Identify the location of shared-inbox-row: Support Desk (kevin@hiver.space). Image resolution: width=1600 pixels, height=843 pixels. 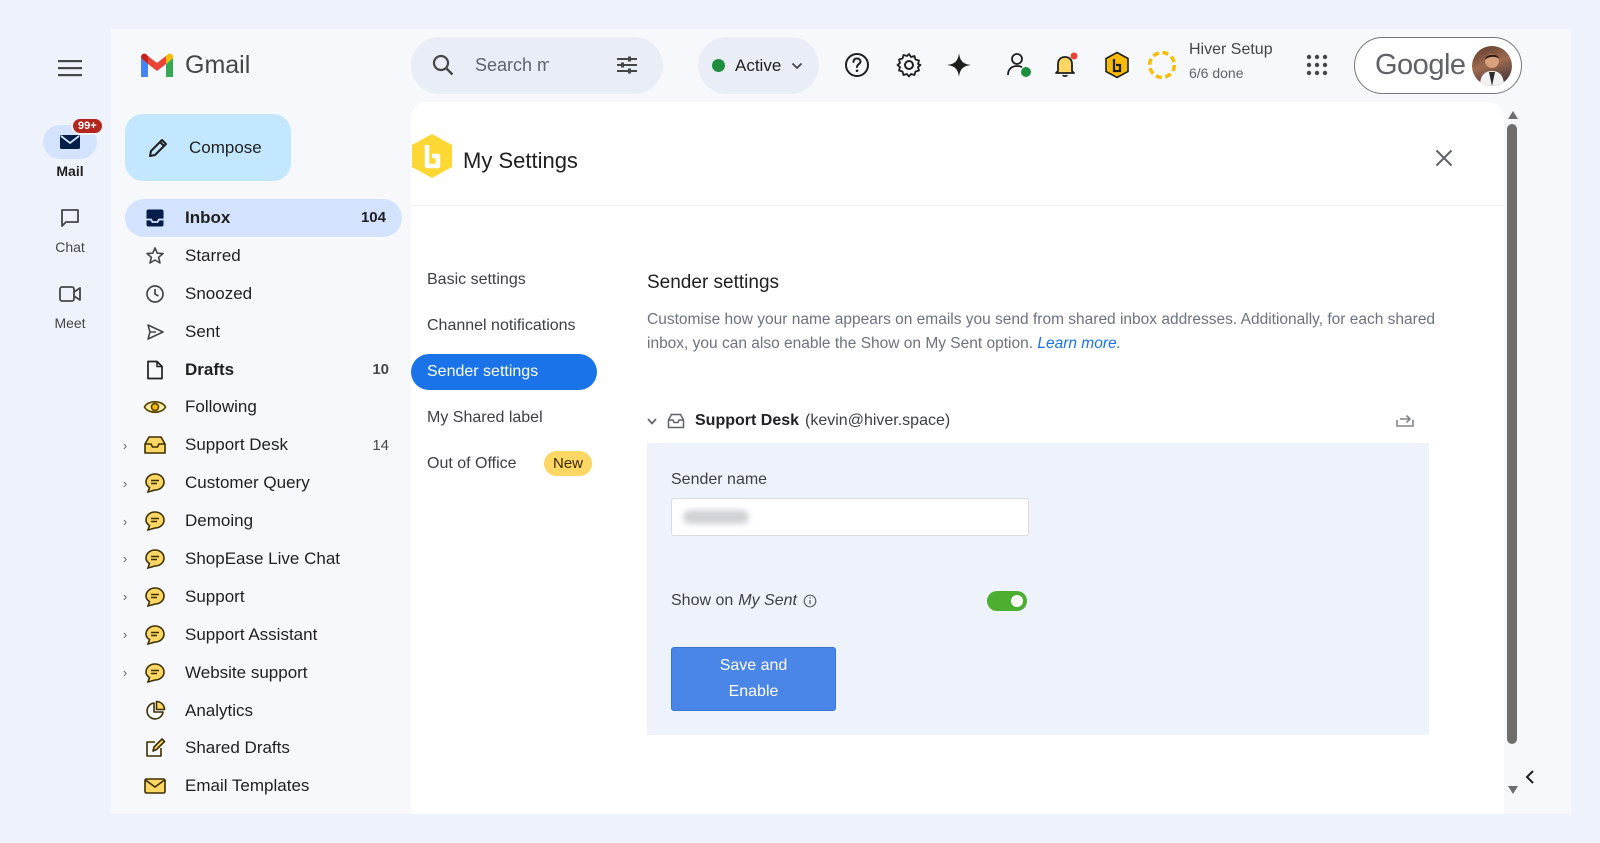
(1037, 421).